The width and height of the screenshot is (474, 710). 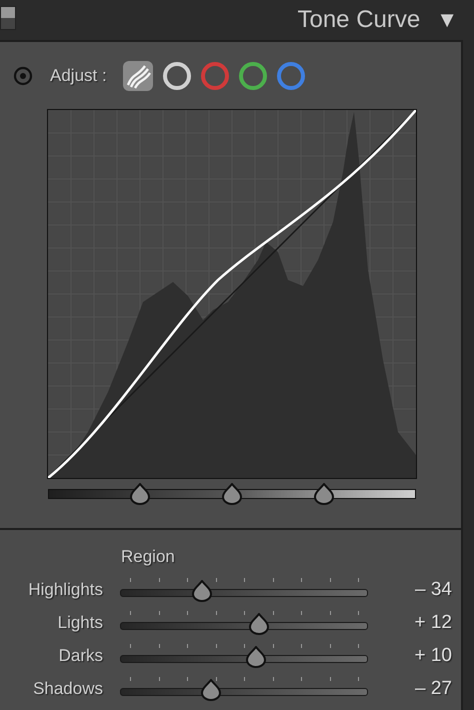 I want to click on split-slider, so click(x=232, y=494).